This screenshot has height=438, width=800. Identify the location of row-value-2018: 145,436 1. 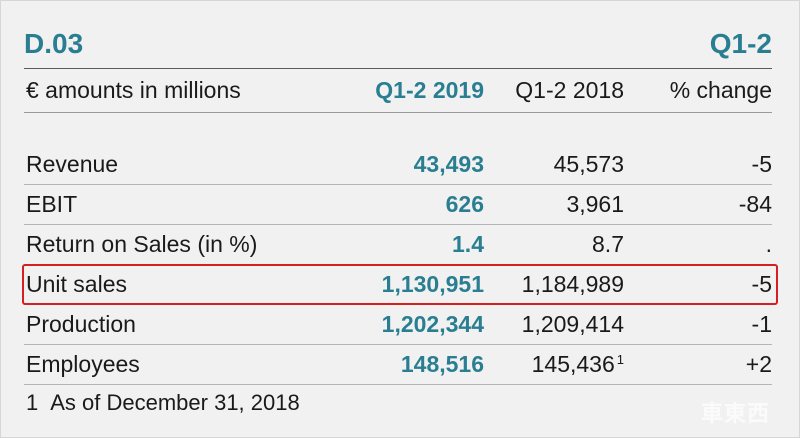
(578, 364).